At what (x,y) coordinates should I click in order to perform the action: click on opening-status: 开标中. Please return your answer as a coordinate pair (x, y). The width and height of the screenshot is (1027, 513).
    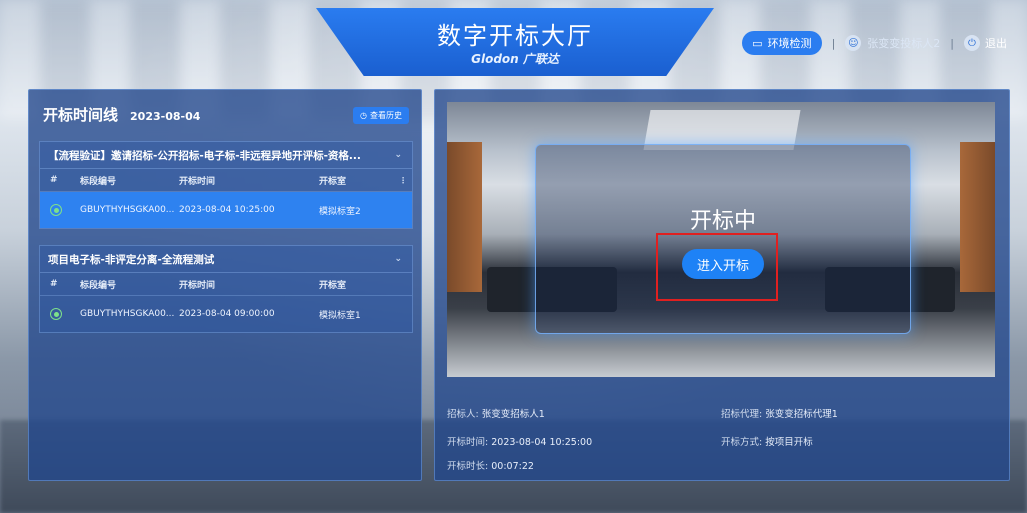
    Looking at the image, I should click on (722, 221).